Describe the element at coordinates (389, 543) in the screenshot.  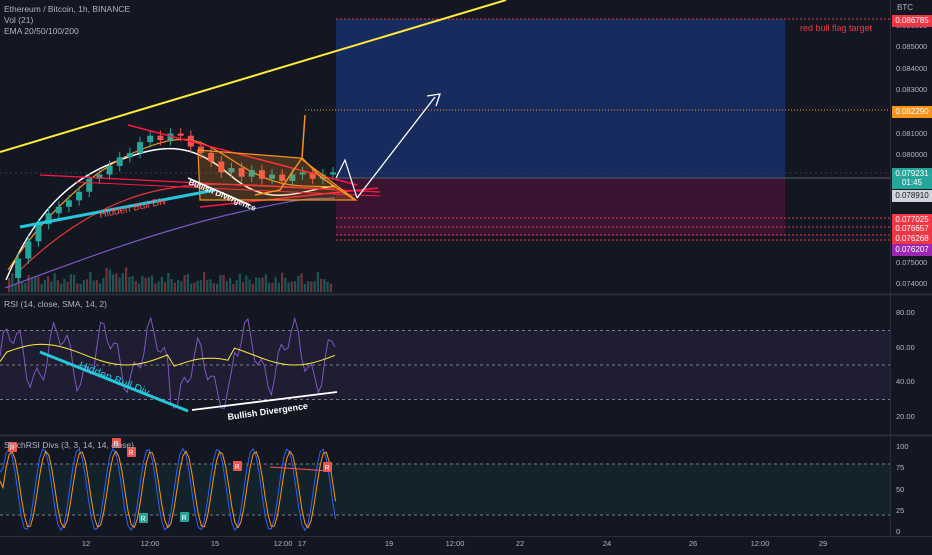
I see `time-tick: 19` at that location.